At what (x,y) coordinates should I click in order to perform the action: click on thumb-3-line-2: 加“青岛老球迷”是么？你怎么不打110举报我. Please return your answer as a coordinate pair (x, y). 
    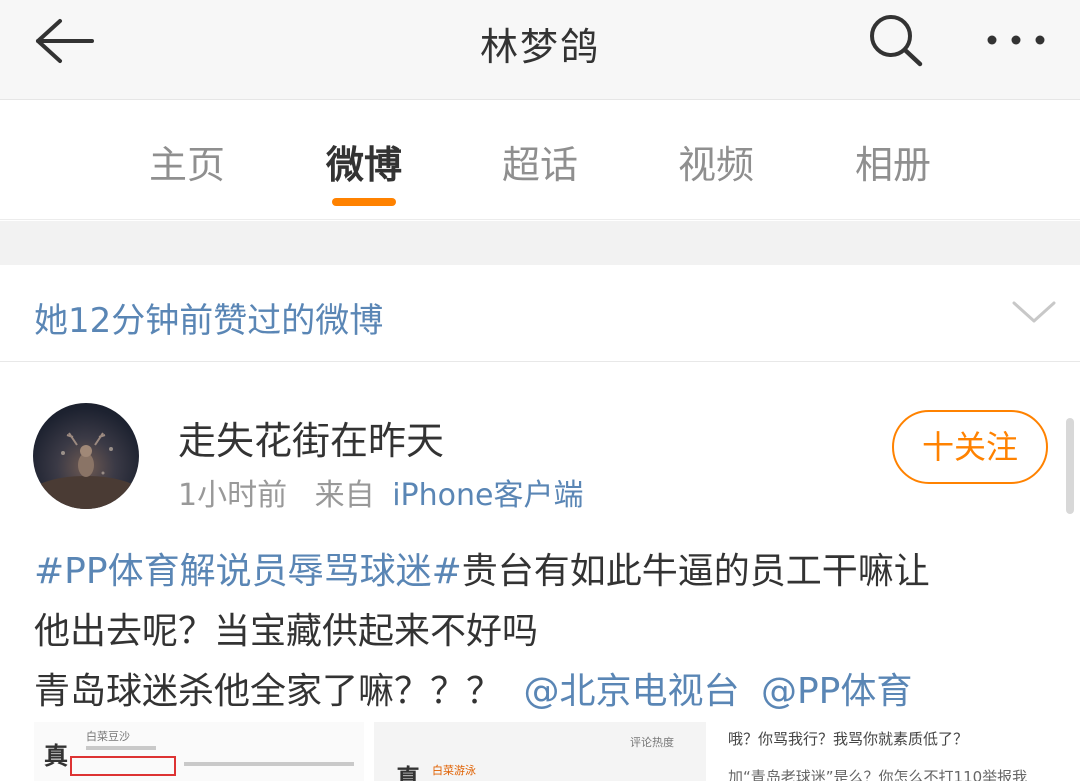
    Looking at the image, I should click on (878, 774).